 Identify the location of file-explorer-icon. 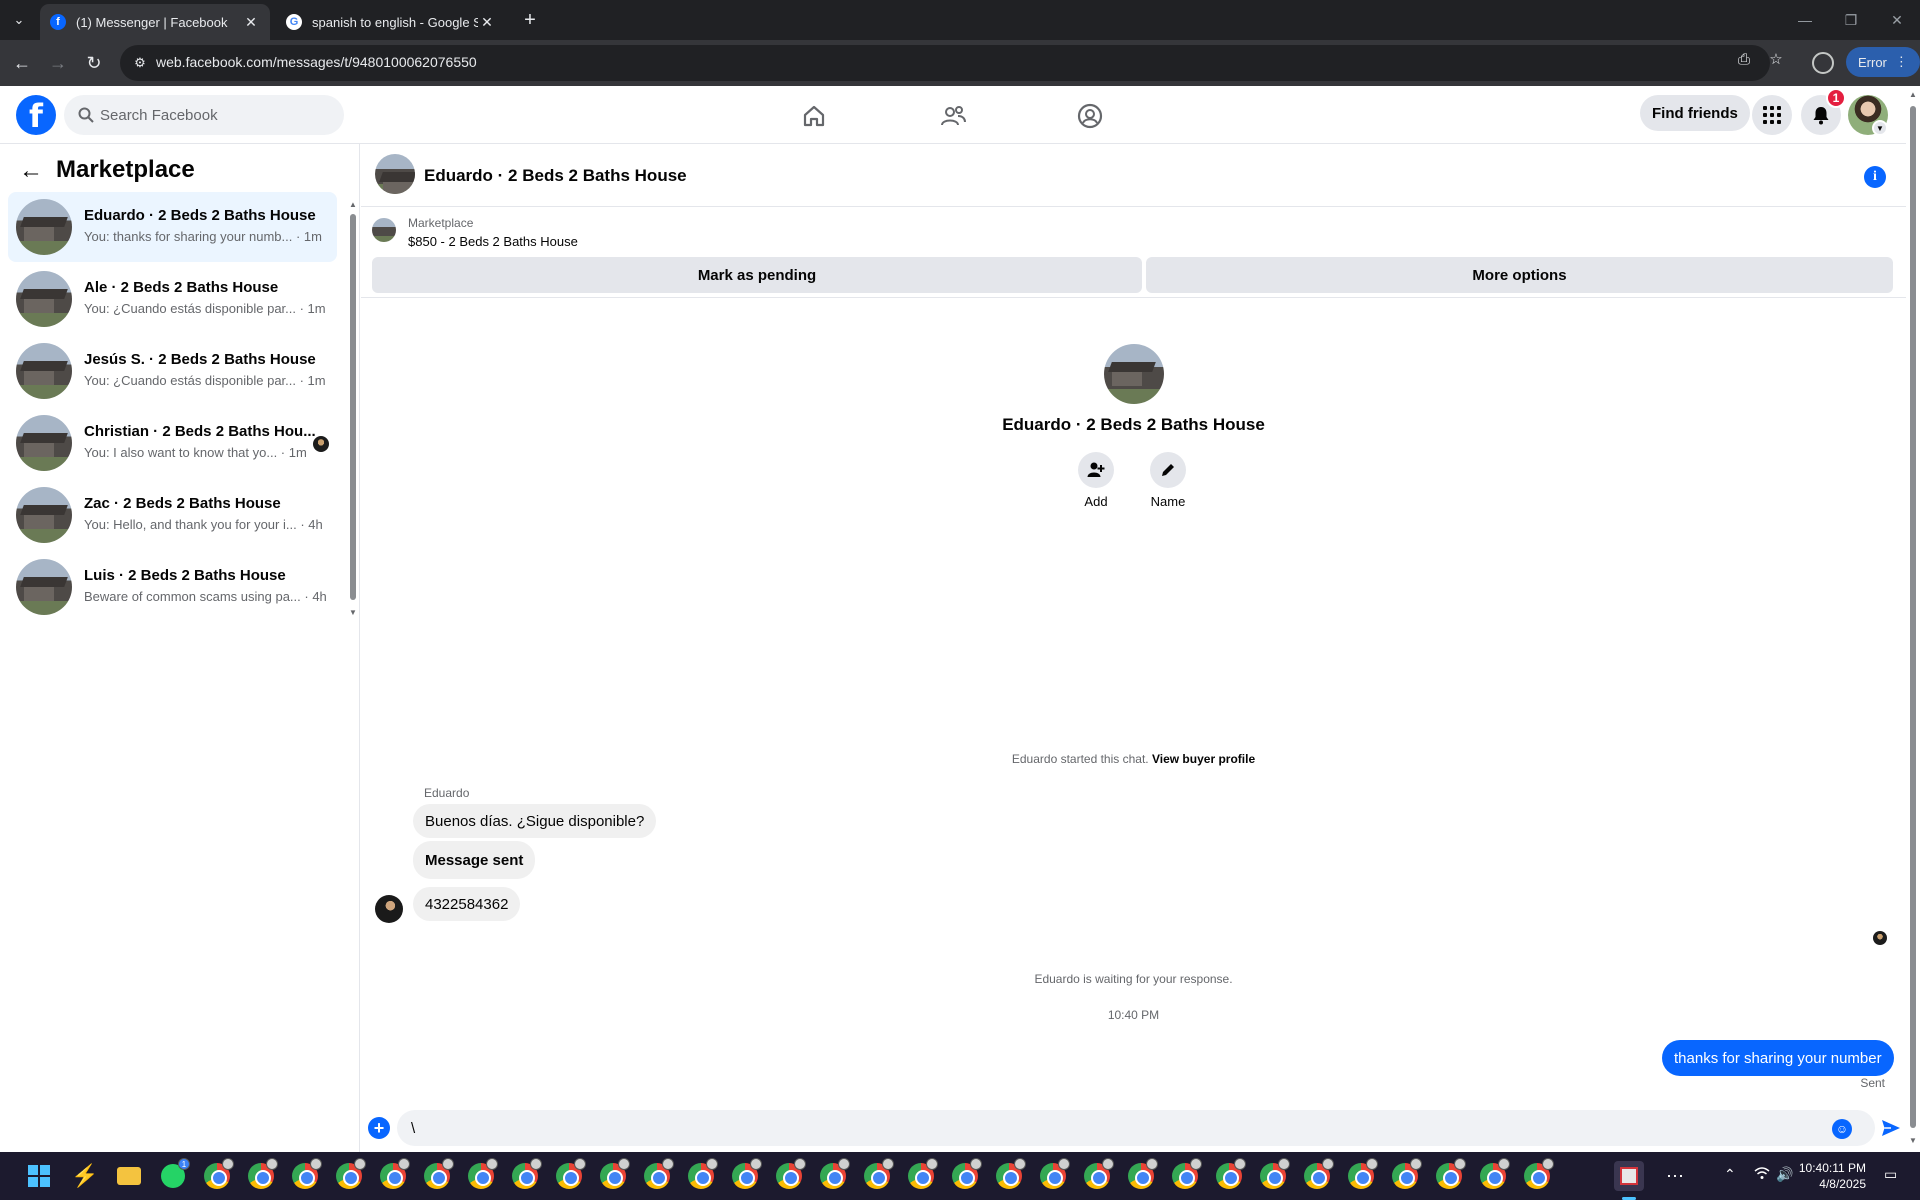
(129, 1176).